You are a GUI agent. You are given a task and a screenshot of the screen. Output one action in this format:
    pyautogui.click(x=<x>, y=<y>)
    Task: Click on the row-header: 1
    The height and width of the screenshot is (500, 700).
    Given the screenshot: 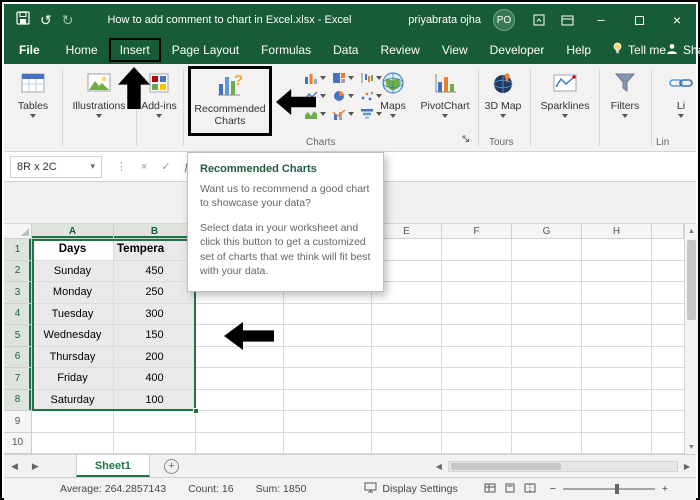 What is the action you would take?
    pyautogui.click(x=18, y=250)
    